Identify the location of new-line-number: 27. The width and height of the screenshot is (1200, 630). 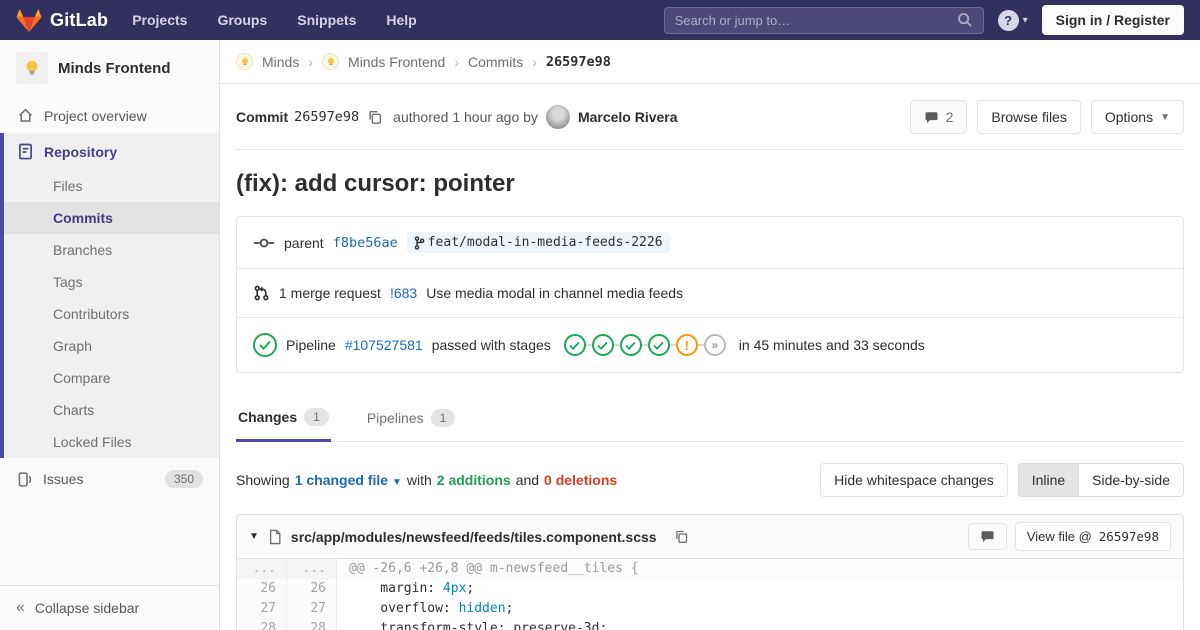
(312, 609).